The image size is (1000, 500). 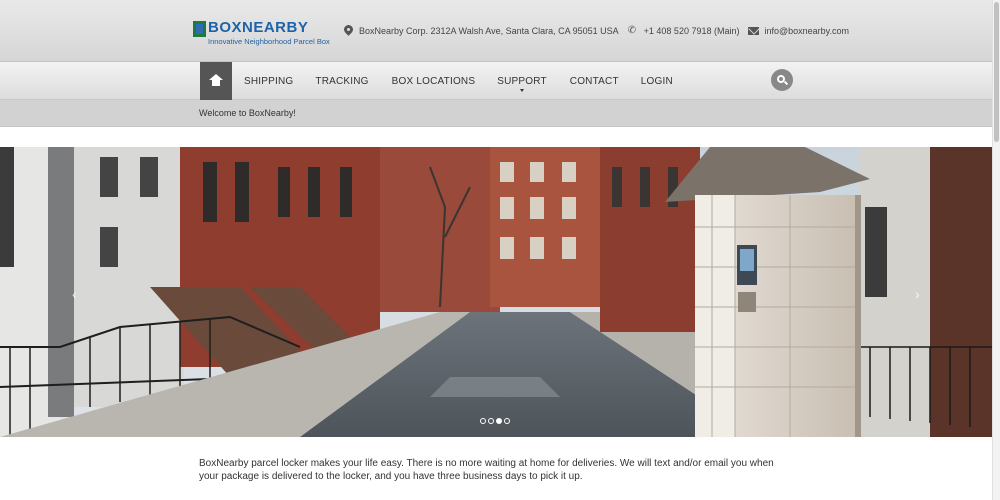 I want to click on search-icon, so click(x=781, y=79).